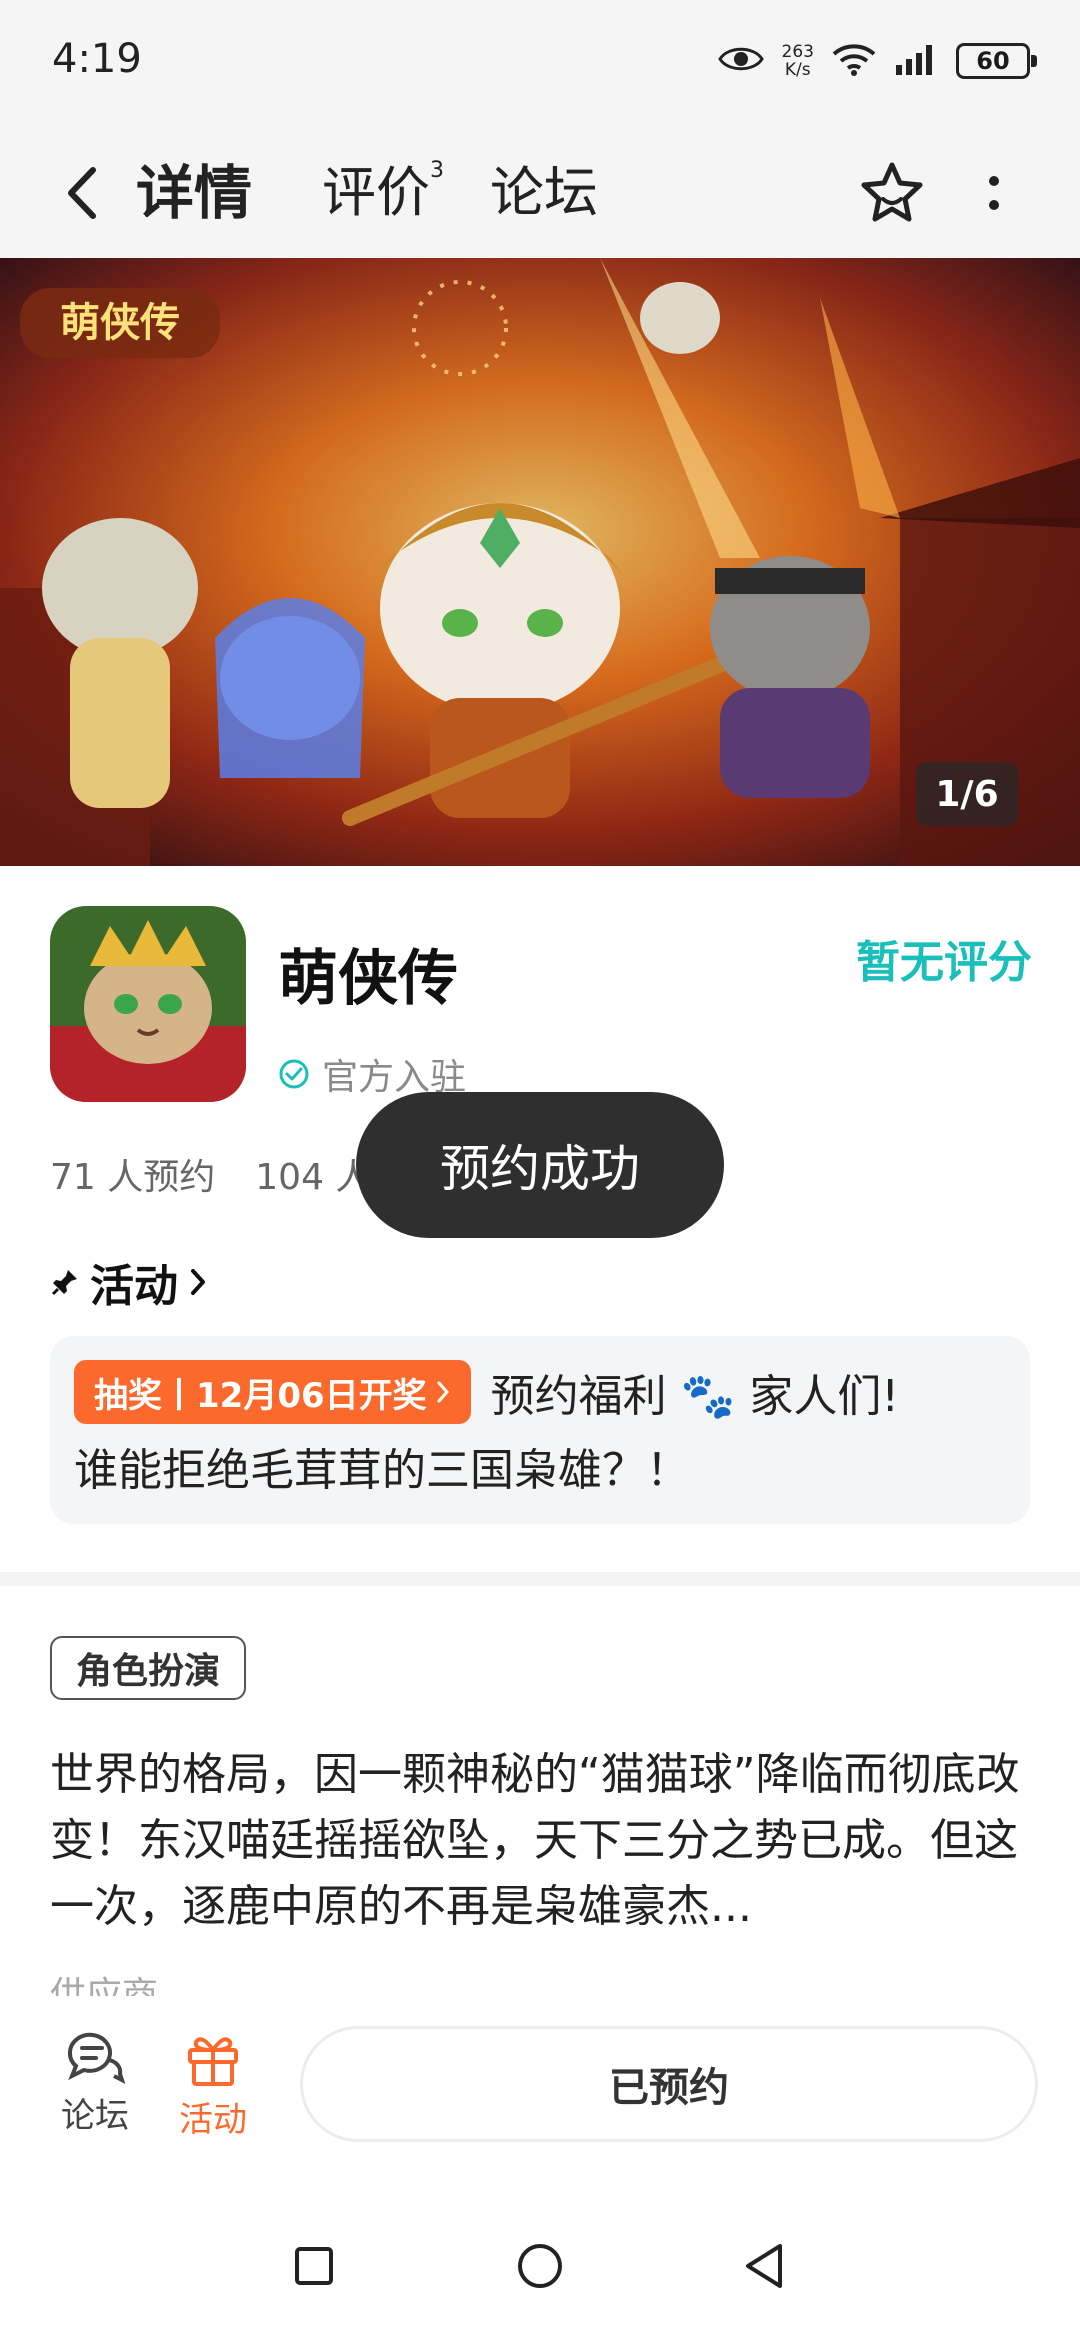  I want to click on system-nav-bar, so click(540, 2263).